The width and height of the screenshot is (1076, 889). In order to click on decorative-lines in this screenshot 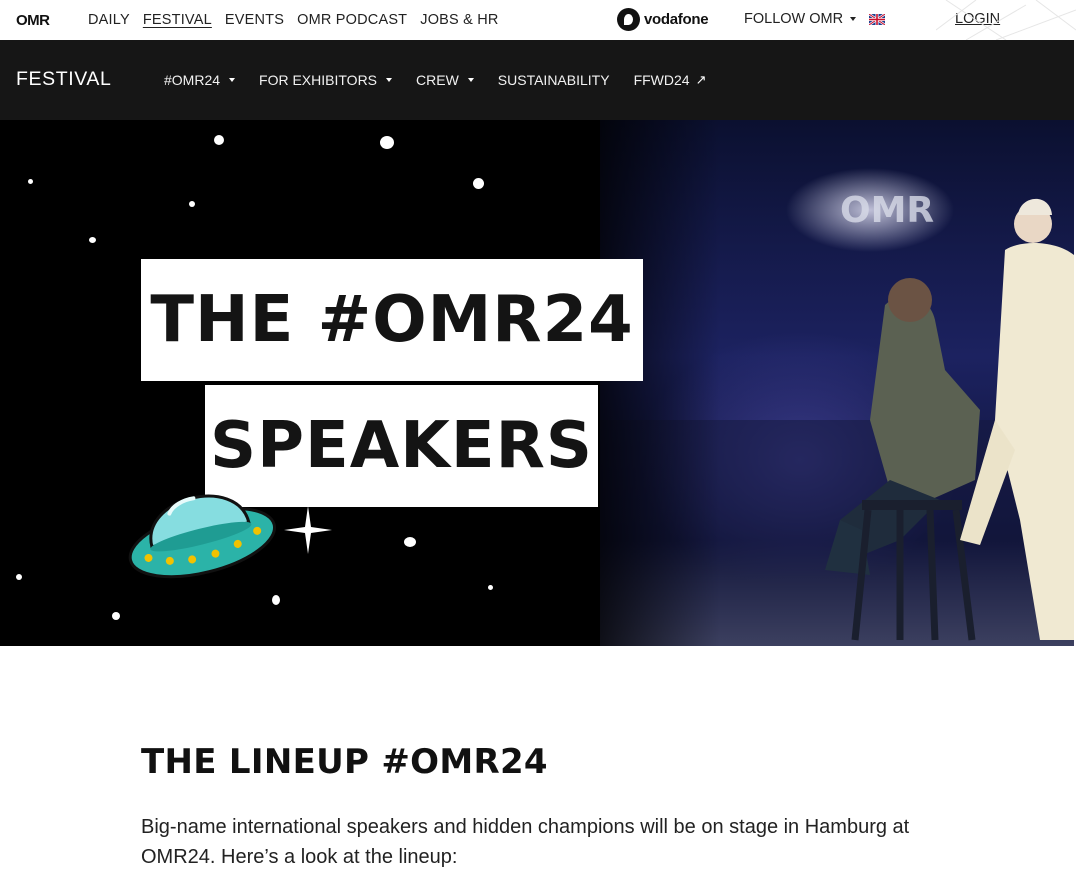, I will do `click(1006, 20)`.